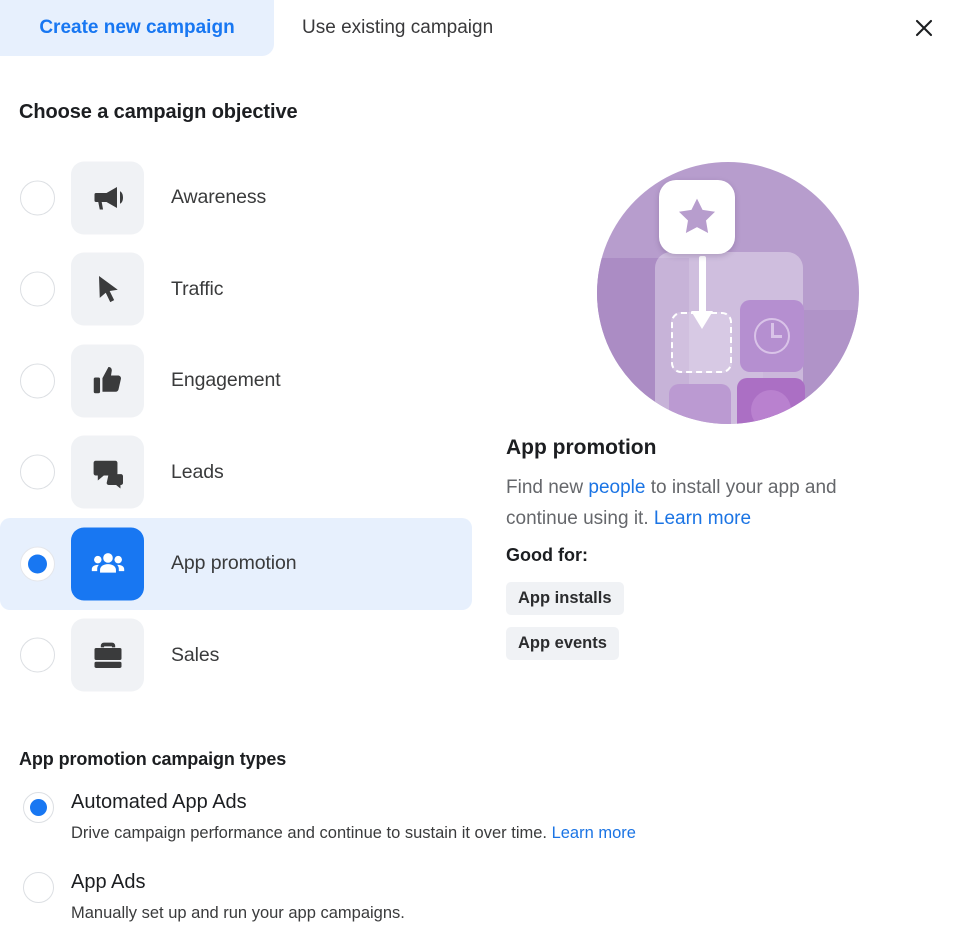  I want to click on objective-option-engagement: Engagement, so click(240, 381).